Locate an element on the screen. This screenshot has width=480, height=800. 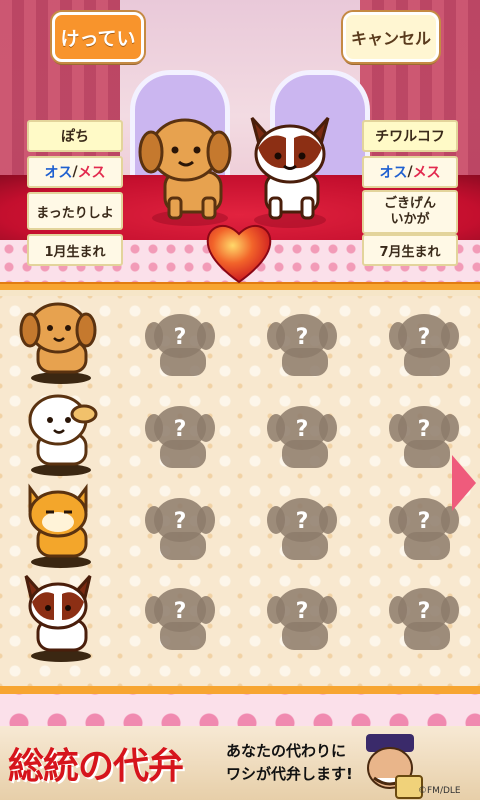
next-page-arrow-icon is located at coordinates (464, 483).